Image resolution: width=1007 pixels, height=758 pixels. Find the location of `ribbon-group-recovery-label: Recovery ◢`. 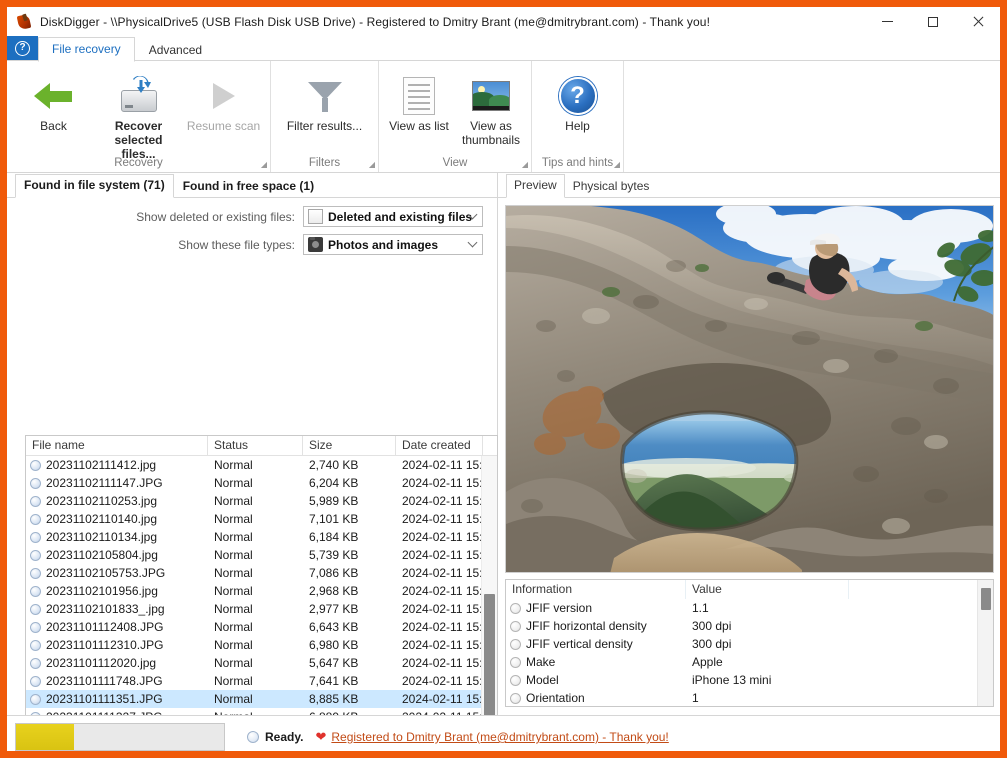

ribbon-group-recovery-label: Recovery ◢ is located at coordinates (138, 164).